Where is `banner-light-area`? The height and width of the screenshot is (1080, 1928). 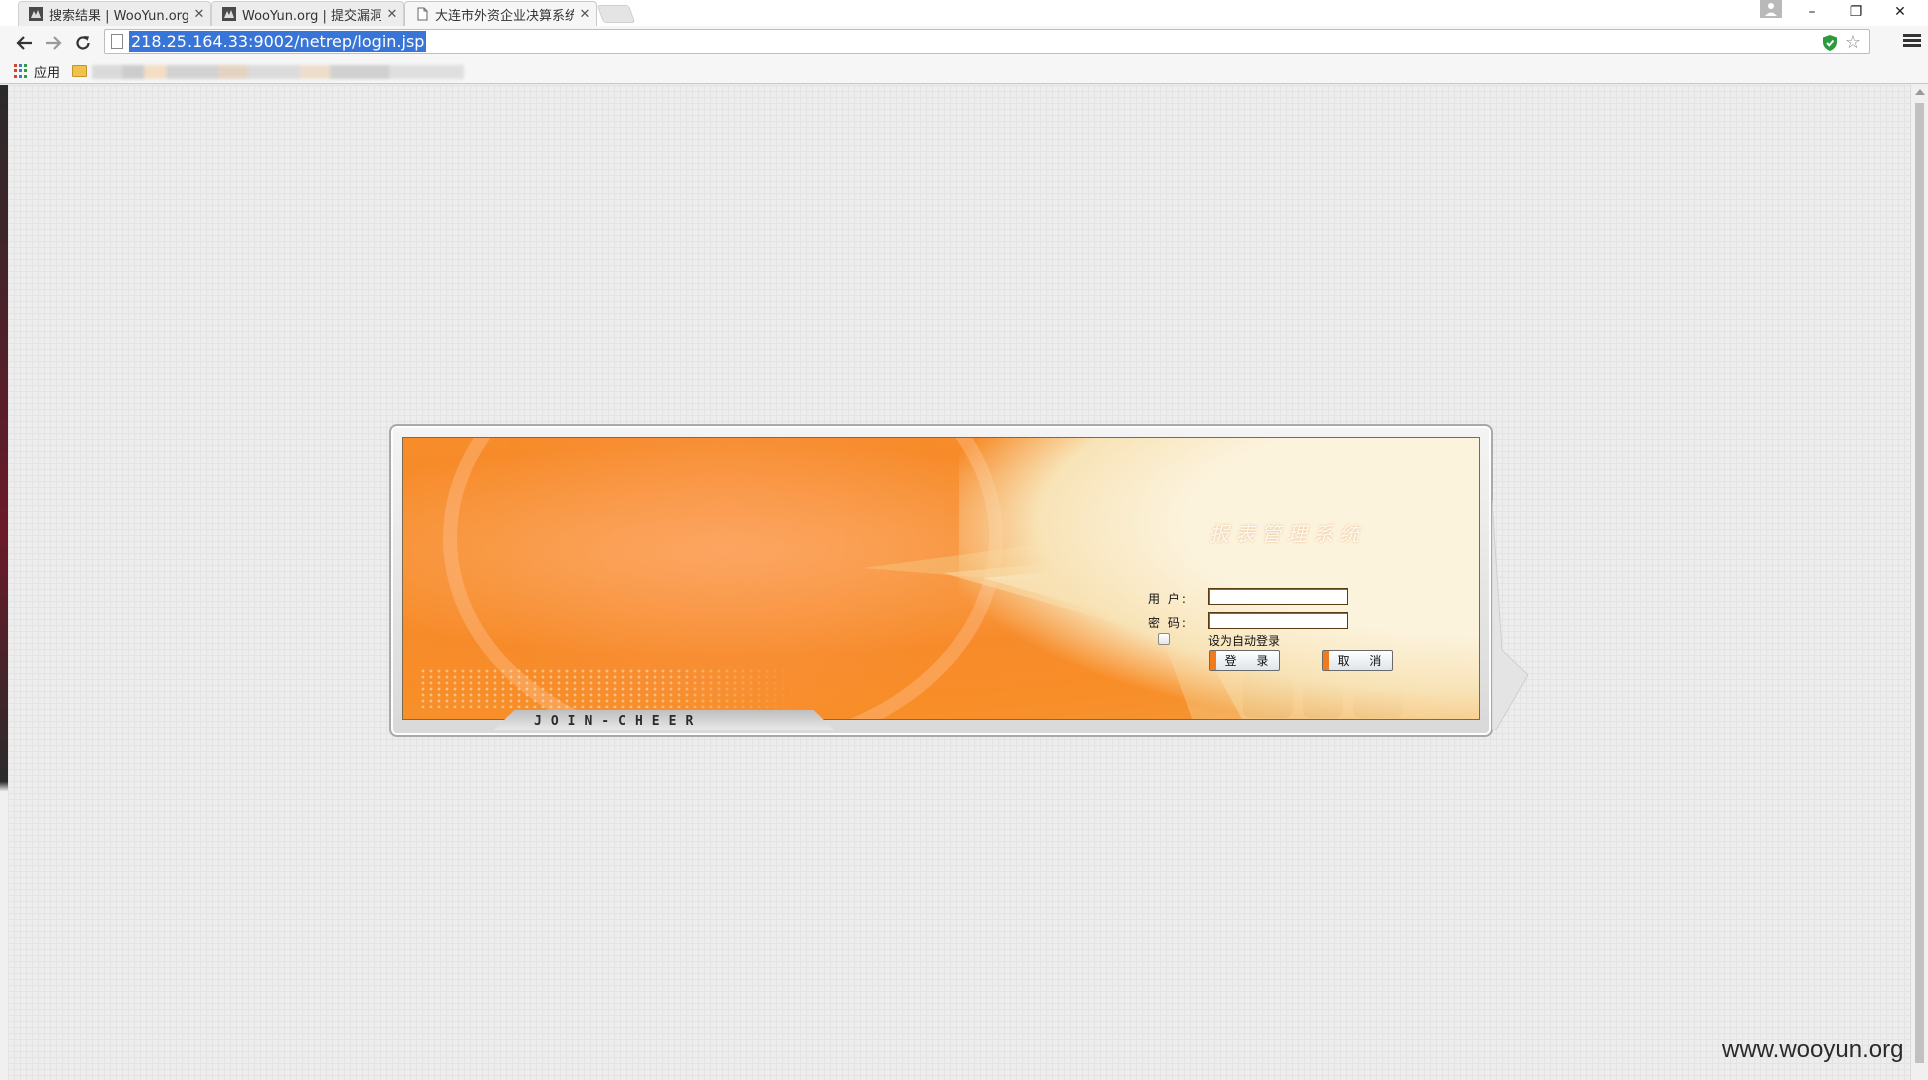 banner-light-area is located at coordinates (1219, 578).